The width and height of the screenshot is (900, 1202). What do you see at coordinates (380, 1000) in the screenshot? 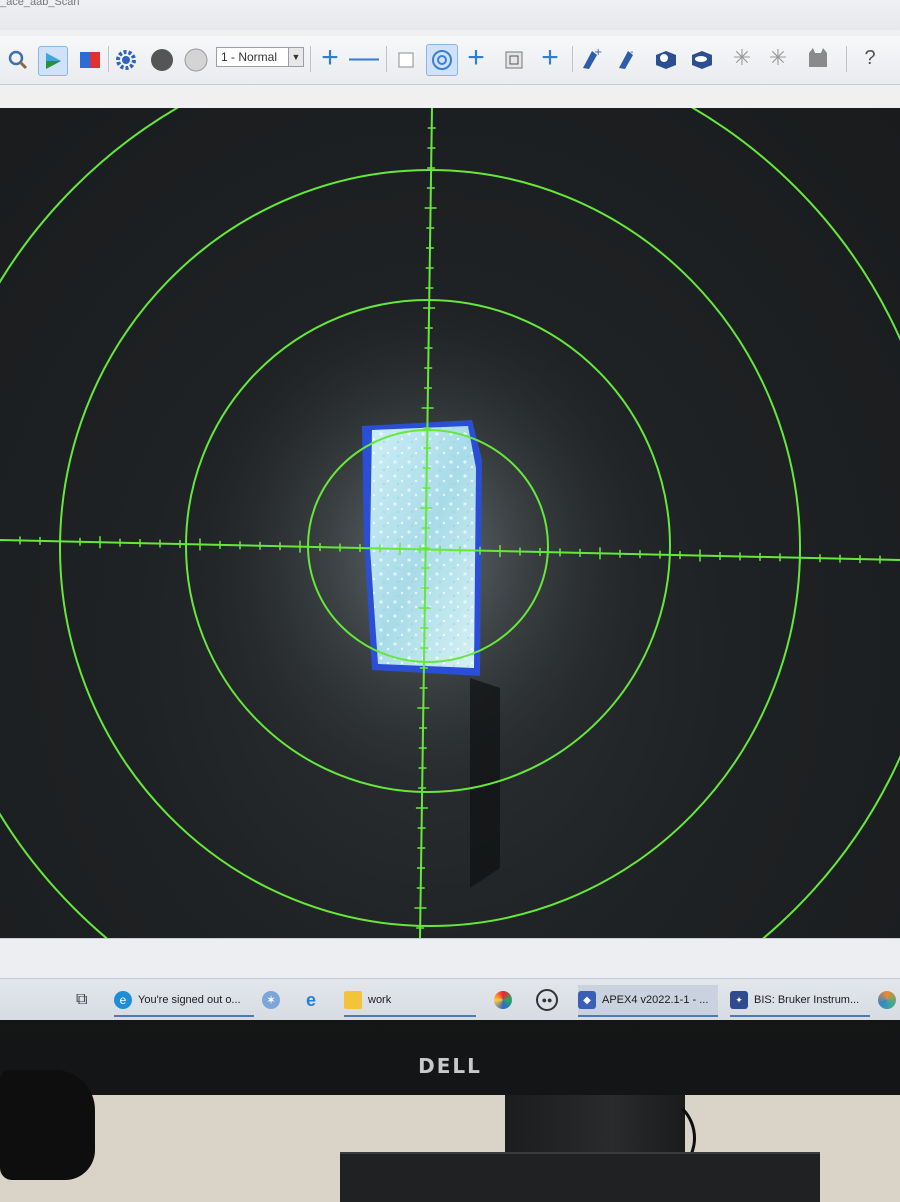
I see `taskbar-item-label: work` at bounding box center [380, 1000].